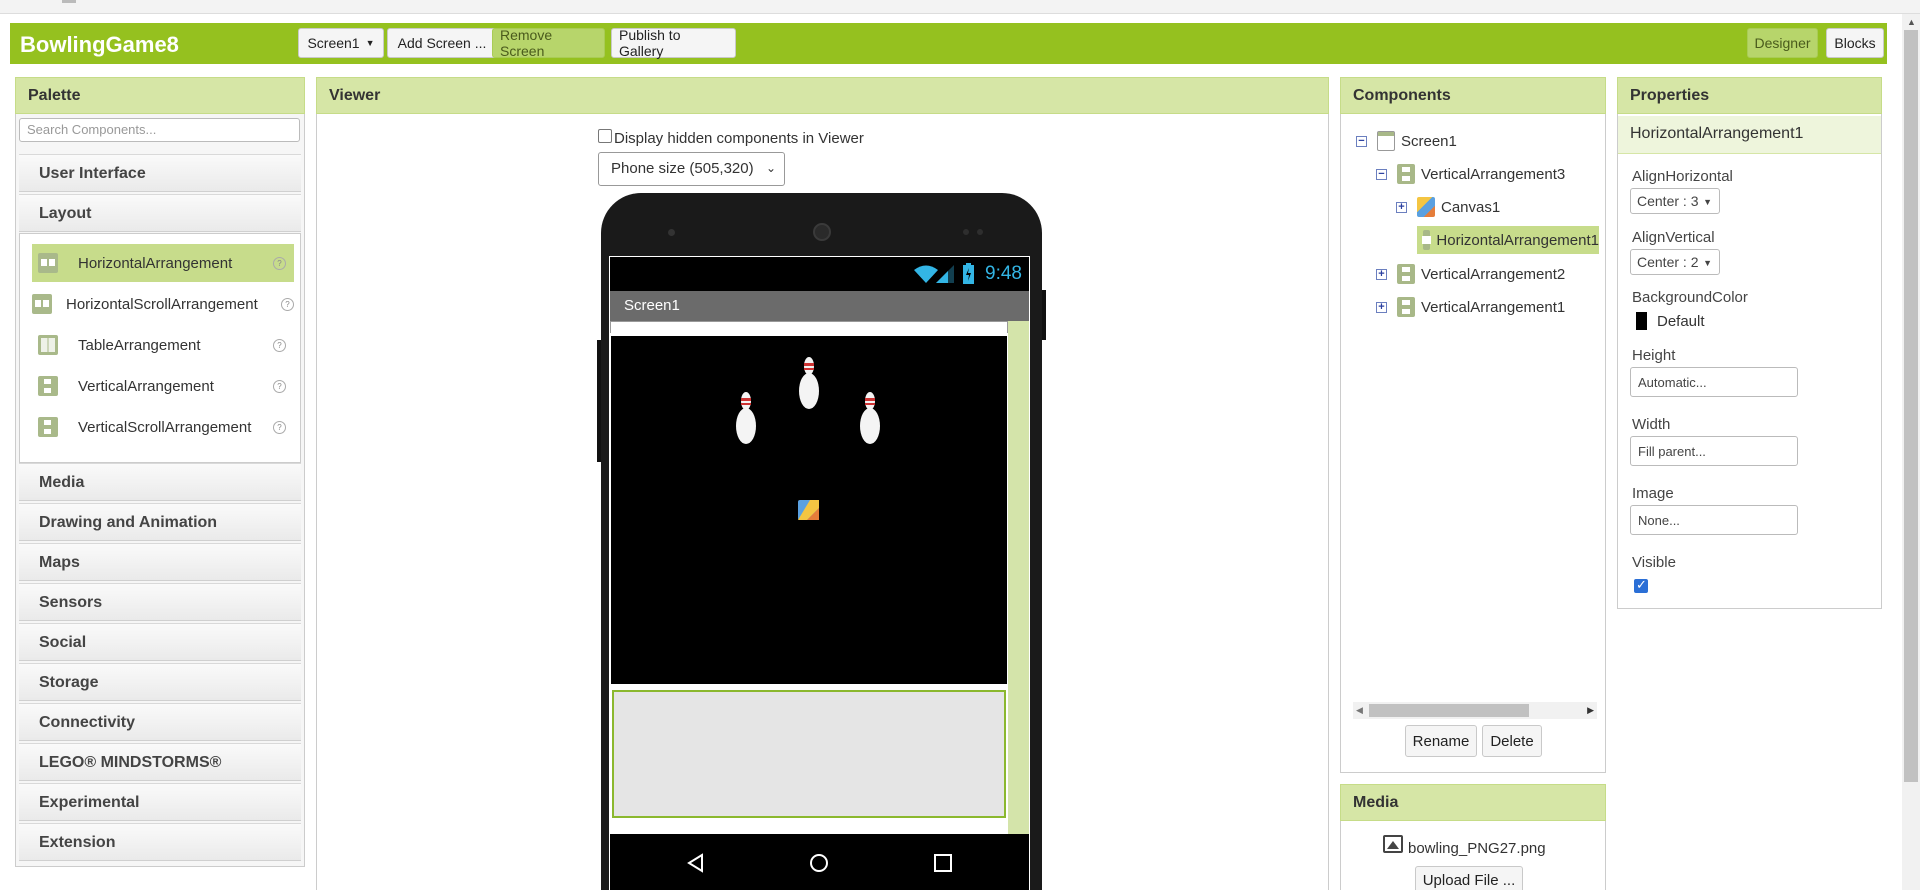 This screenshot has width=1920, height=890. What do you see at coordinates (1668, 262) in the screenshot?
I see `align-vertical-value: Center : 2` at bounding box center [1668, 262].